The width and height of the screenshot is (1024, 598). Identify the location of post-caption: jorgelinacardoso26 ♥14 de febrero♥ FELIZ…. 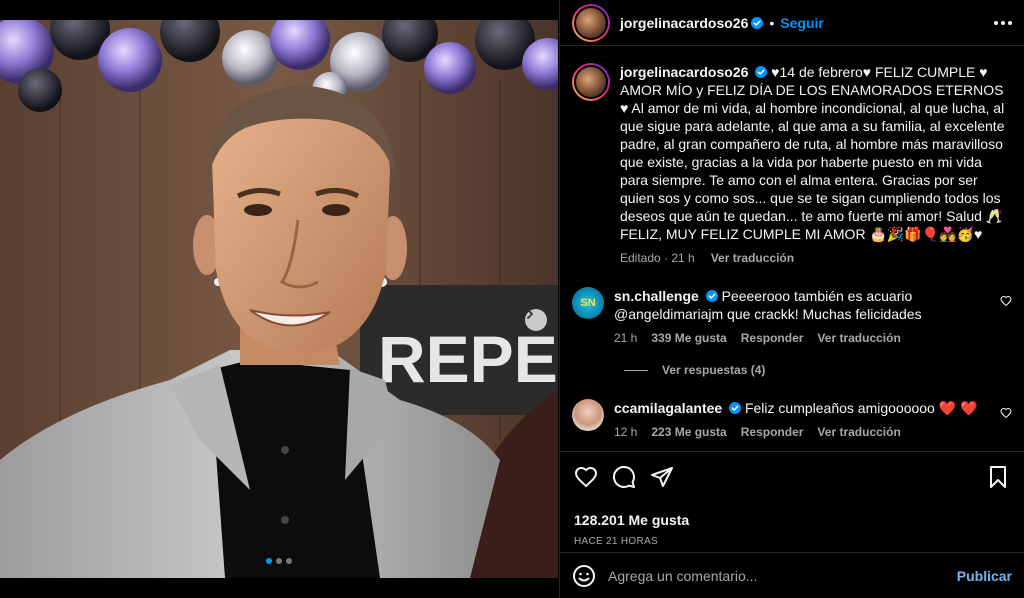
(792, 164).